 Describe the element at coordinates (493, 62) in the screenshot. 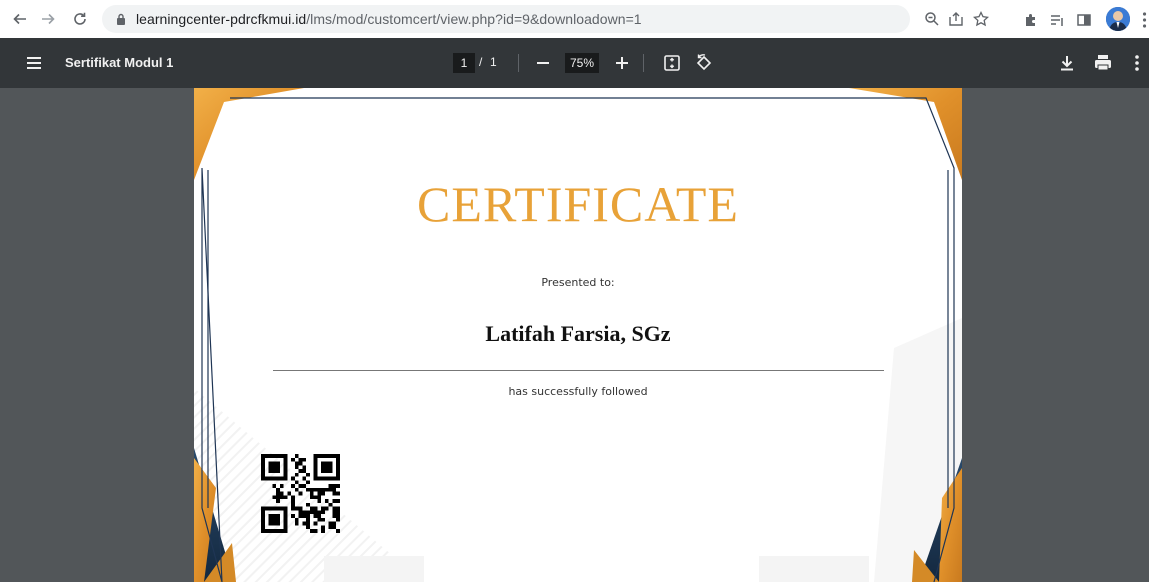

I see `page-total: 1` at that location.